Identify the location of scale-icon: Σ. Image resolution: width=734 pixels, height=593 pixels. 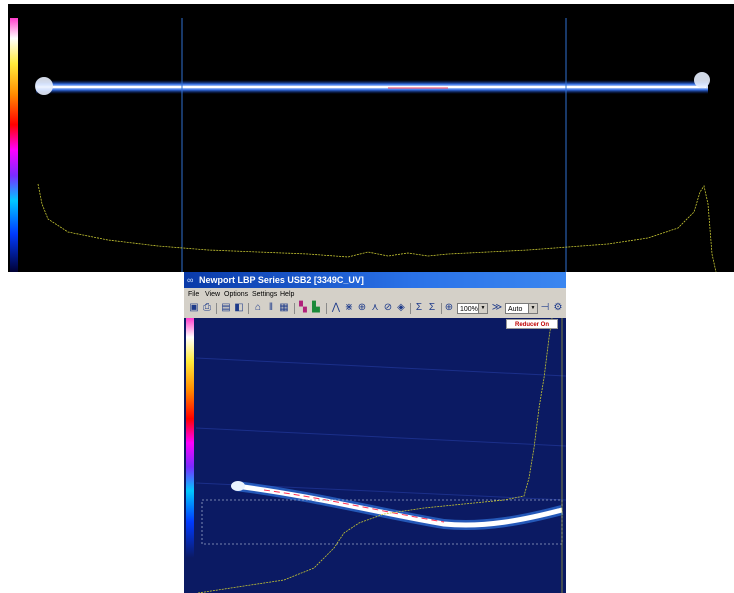
(432, 308).